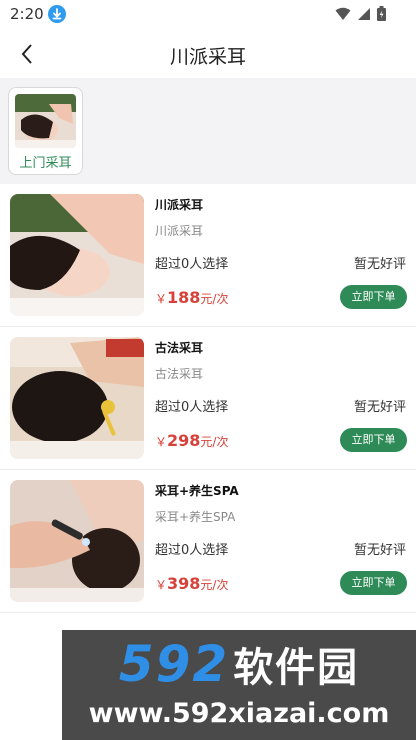 Image resolution: width=416 pixels, height=740 pixels. I want to click on battery-icon, so click(381, 15).